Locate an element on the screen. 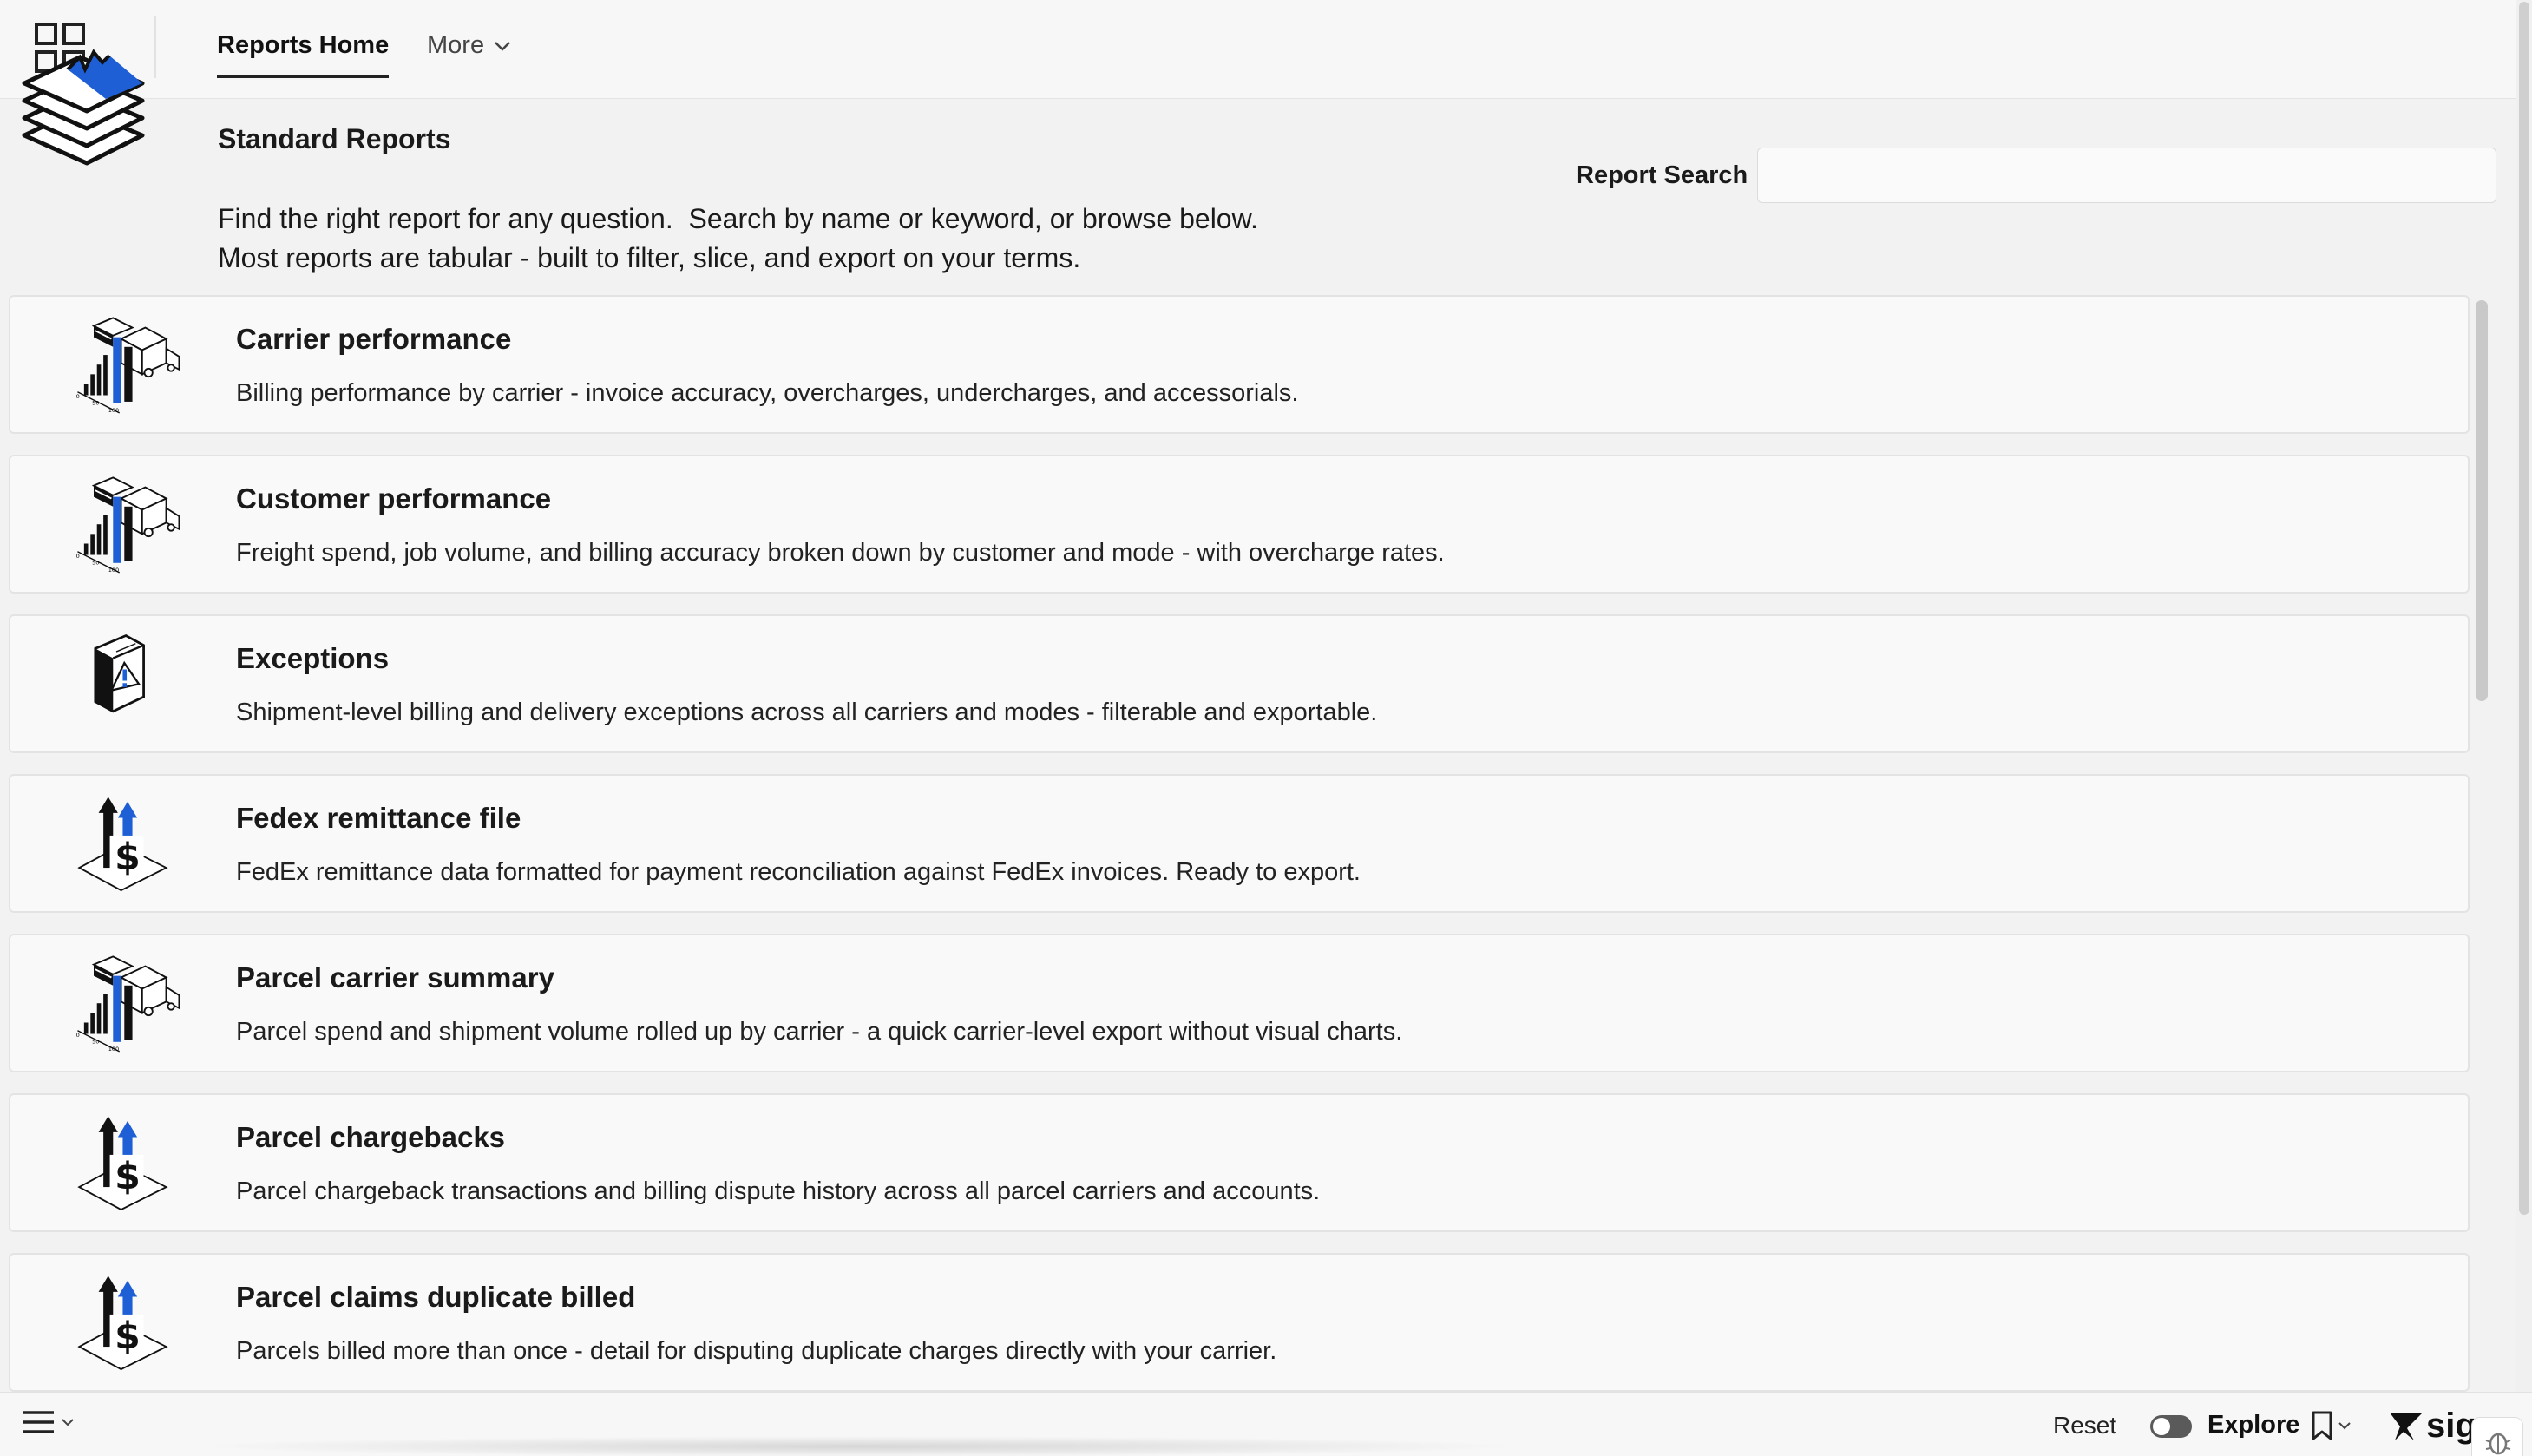 This screenshot has width=2532, height=1456. tab-more: More is located at coordinates (470, 45).